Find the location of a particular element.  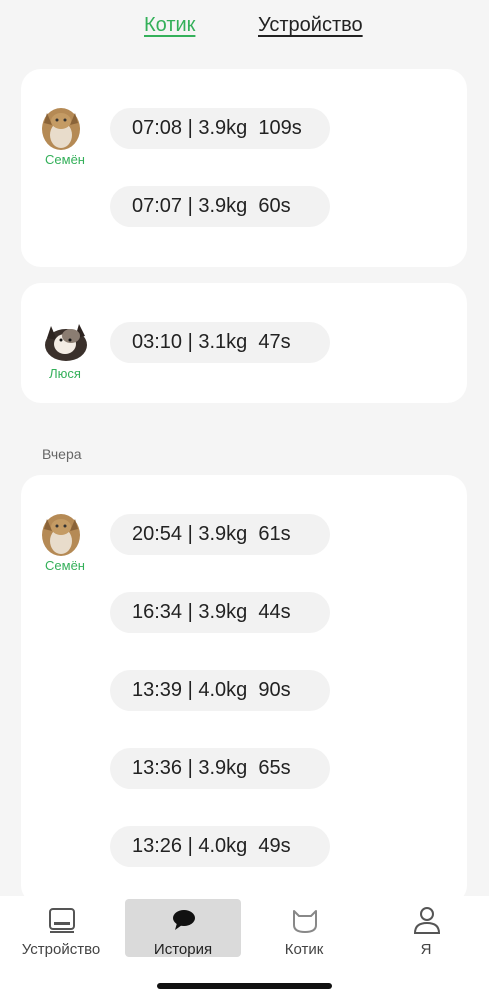

section-label-yesterday: Вчера is located at coordinates (62, 454).